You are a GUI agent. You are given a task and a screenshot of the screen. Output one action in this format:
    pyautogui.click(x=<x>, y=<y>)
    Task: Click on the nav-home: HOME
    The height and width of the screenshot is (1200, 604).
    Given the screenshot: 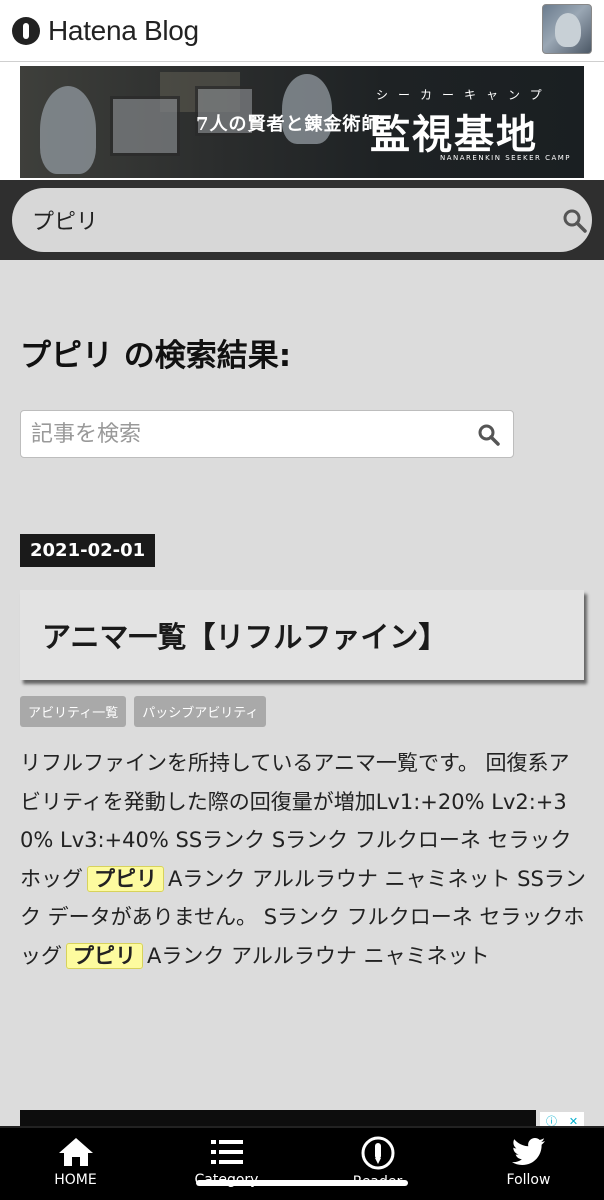 What is the action you would take?
    pyautogui.click(x=75, y=1164)
    